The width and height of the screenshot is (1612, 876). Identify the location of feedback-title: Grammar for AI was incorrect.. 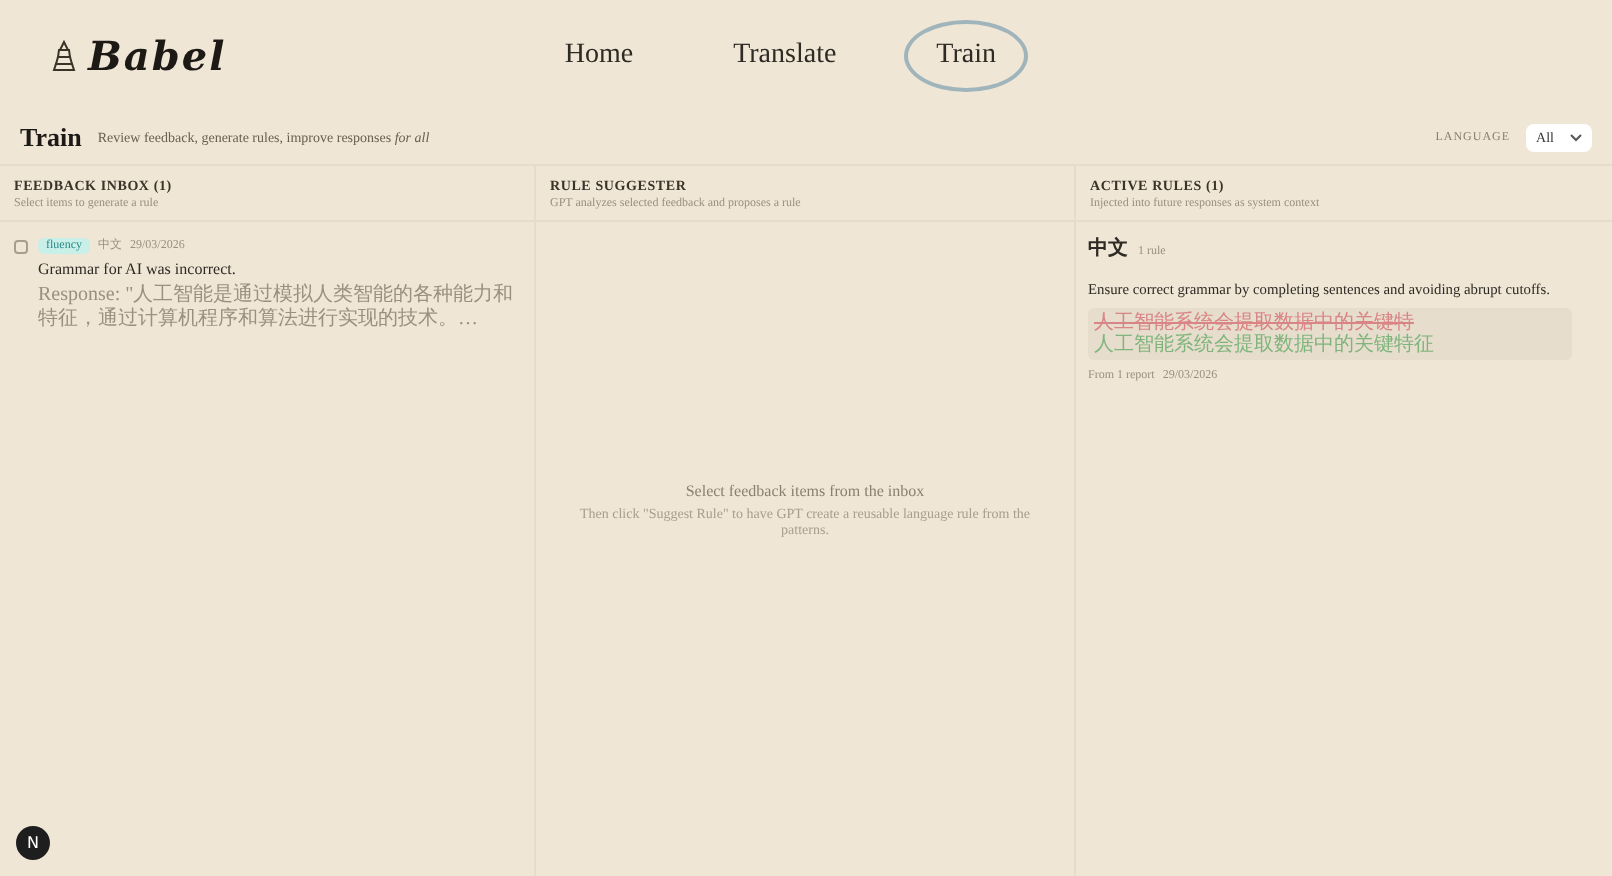
(138, 269).